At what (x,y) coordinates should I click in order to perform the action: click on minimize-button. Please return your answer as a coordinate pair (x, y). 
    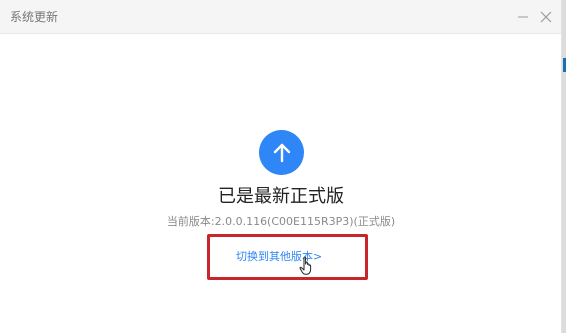
    Looking at the image, I should click on (523, 17).